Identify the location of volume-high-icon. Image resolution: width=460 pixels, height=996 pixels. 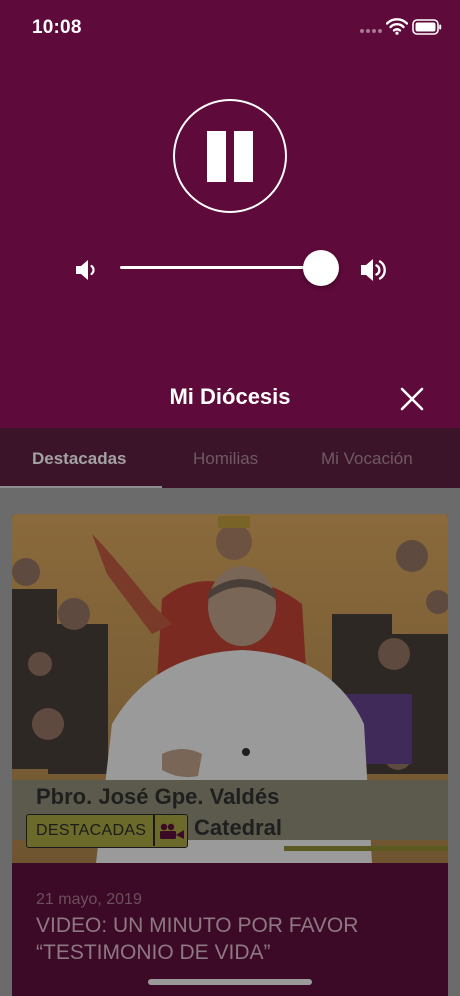
(374, 270).